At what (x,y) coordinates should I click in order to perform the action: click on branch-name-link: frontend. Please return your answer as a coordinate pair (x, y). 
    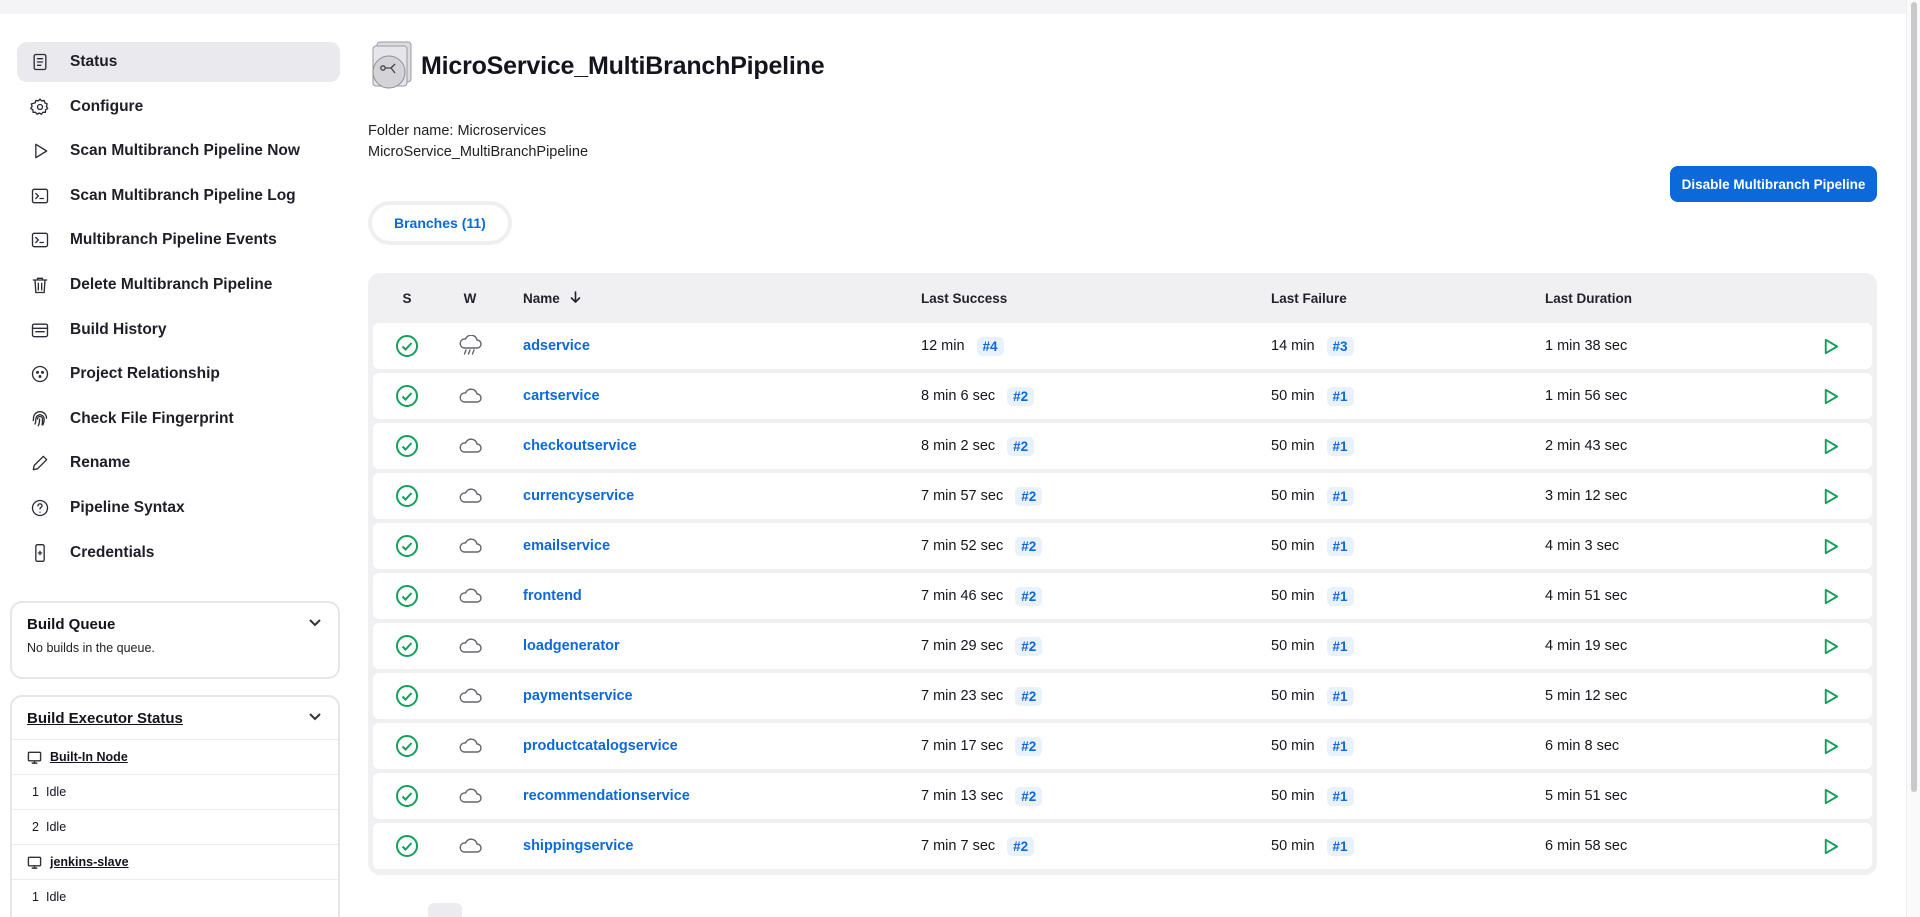
    Looking at the image, I should click on (552, 596).